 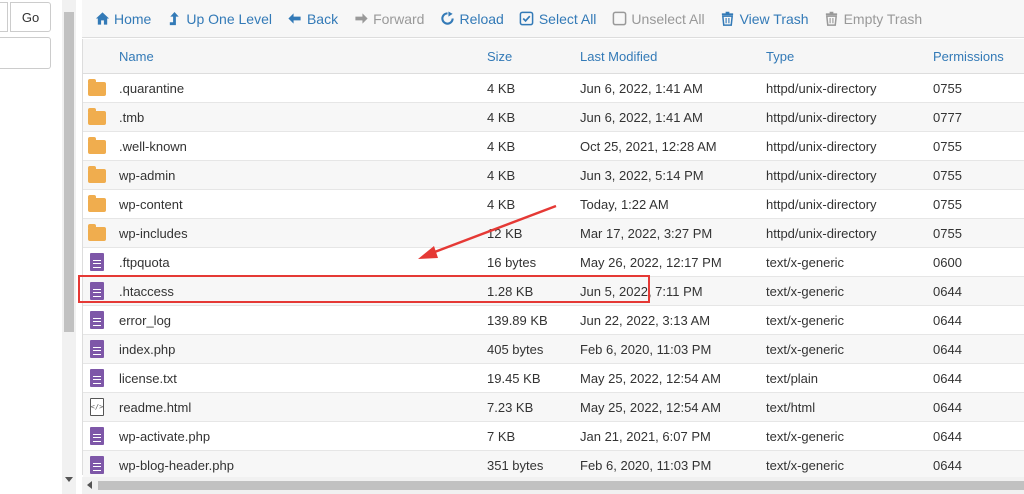 What do you see at coordinates (499, 56) in the screenshot?
I see `column-header-size: Size` at bounding box center [499, 56].